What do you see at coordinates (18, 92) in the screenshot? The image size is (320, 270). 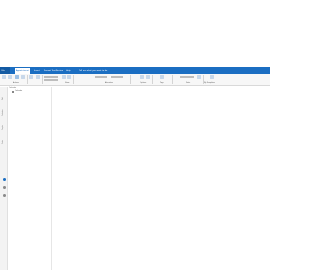 I see `calendar-item-label: Calendar` at bounding box center [18, 92].